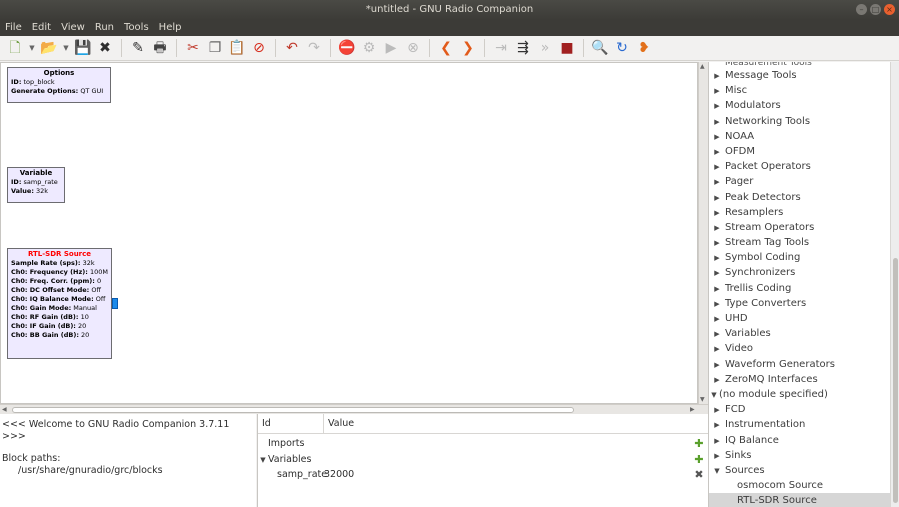 The image size is (899, 507). What do you see at coordinates (73, 28) in the screenshot?
I see `menu-view: View` at bounding box center [73, 28].